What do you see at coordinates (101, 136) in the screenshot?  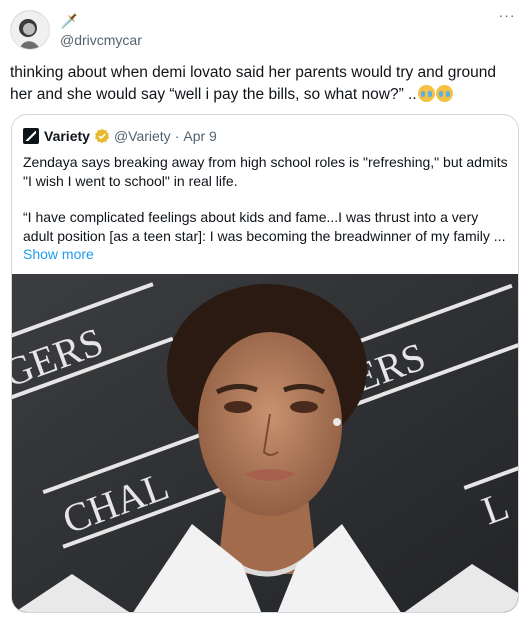 I see `verified-badge-icon` at bounding box center [101, 136].